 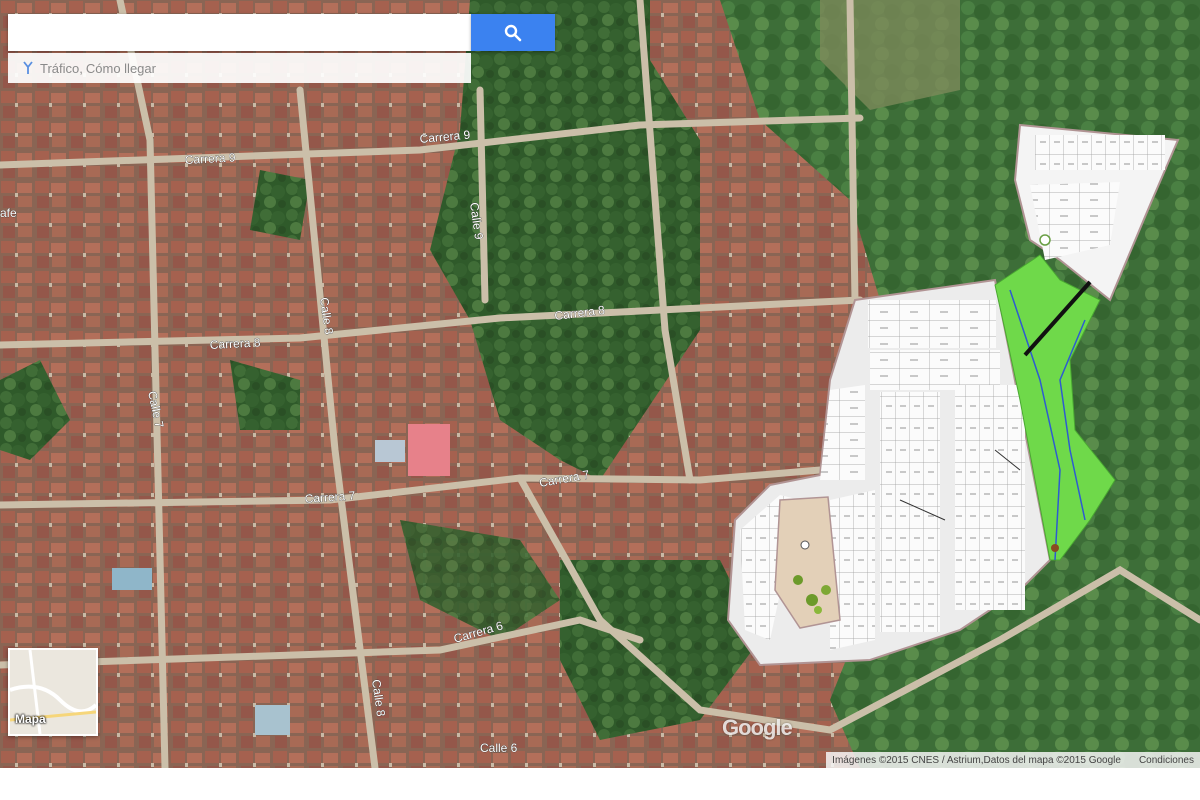 What do you see at coordinates (235, 343) in the screenshot?
I see `street-label: Carrera 8` at bounding box center [235, 343].